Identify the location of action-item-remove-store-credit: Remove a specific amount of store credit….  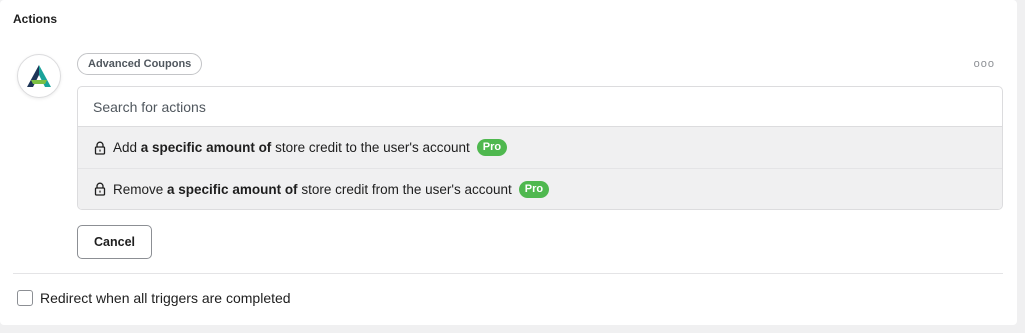
(540, 188).